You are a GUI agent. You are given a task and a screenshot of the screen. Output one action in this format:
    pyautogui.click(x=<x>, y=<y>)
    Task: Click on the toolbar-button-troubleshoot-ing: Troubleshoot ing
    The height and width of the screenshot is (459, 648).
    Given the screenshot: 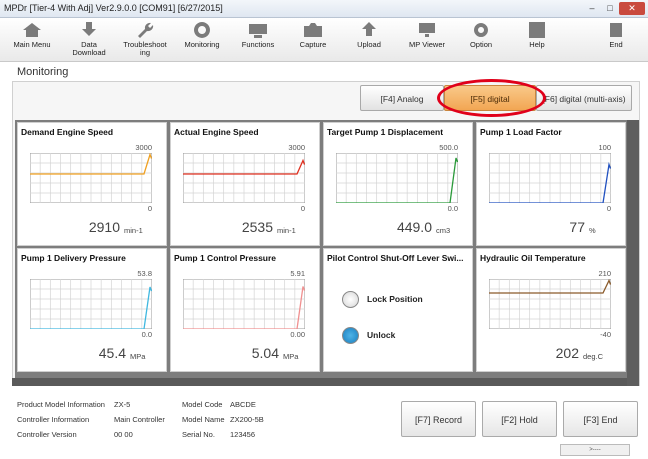 What is the action you would take?
    pyautogui.click(x=145, y=40)
    